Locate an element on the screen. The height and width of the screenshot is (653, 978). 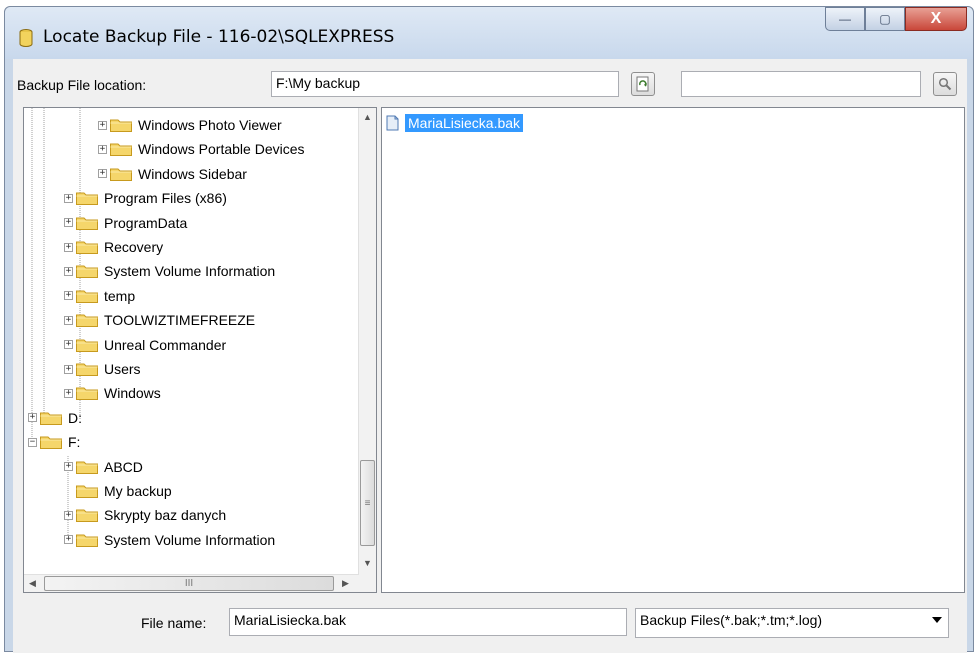
scroll-thumb: ≡ is located at coordinates (367, 503).